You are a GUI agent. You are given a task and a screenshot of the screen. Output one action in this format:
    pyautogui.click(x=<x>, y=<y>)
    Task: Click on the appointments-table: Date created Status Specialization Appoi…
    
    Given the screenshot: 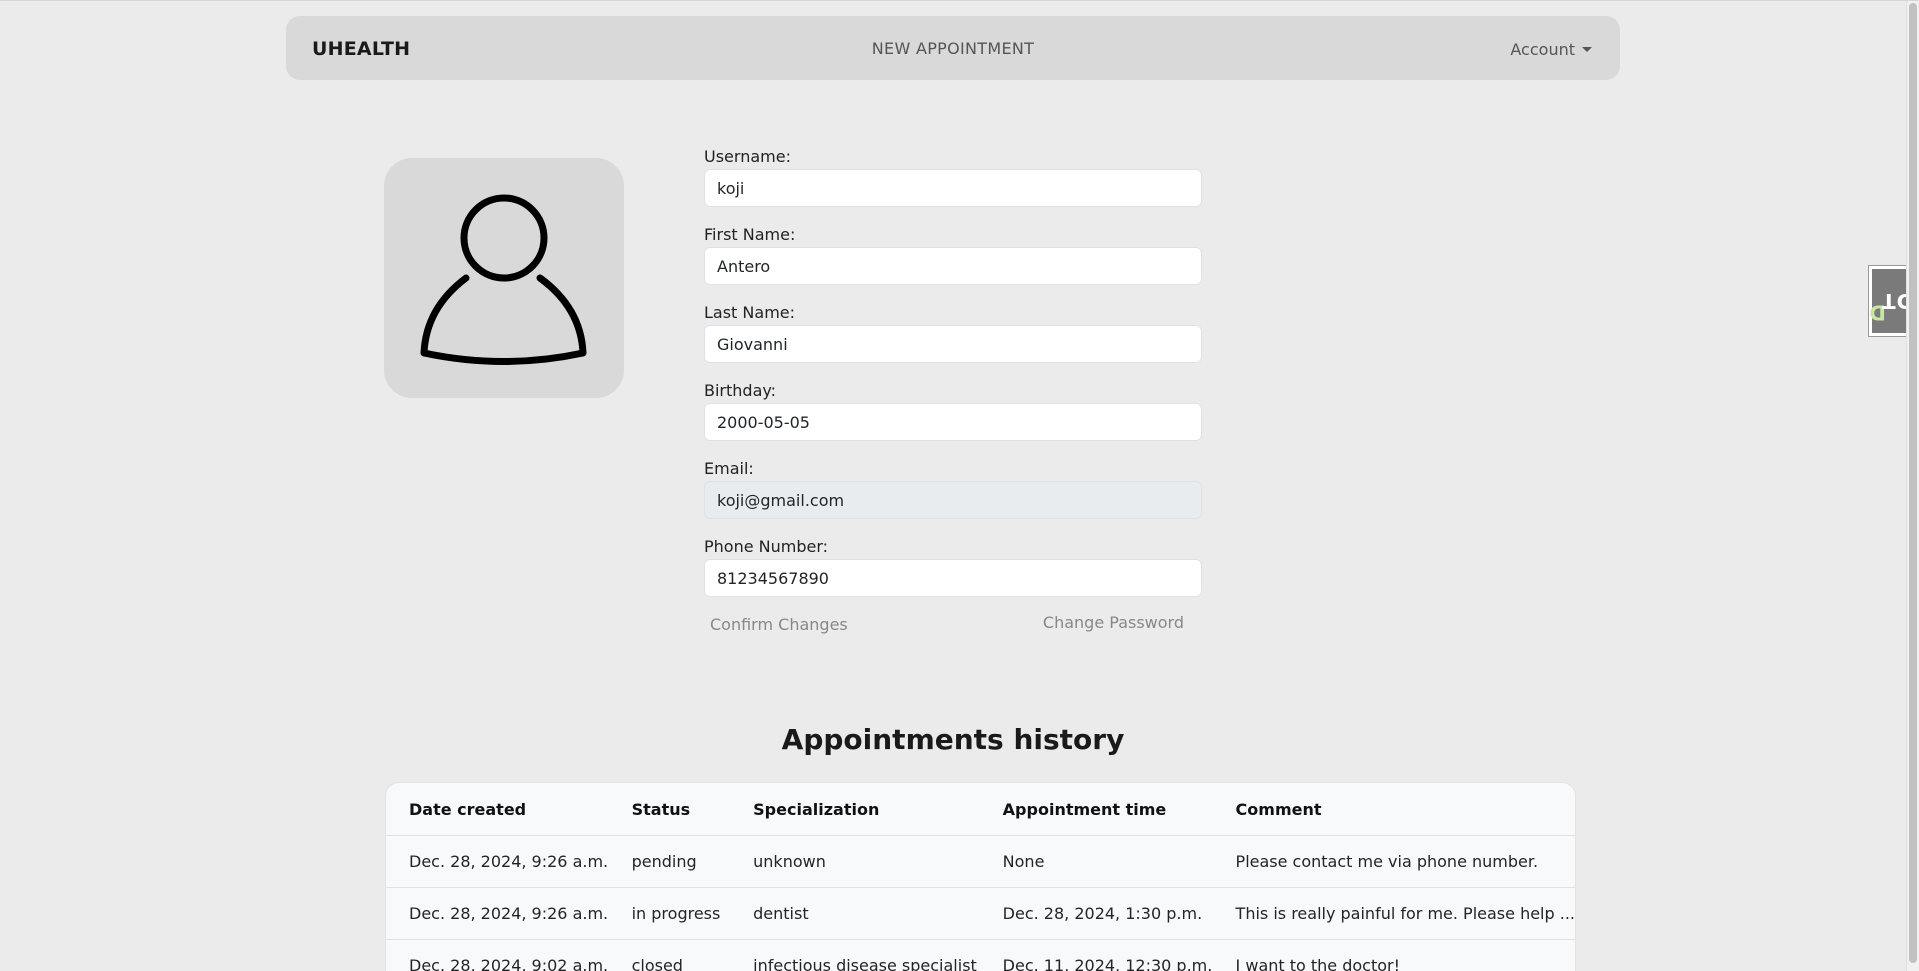 What is the action you would take?
    pyautogui.click(x=980, y=876)
    